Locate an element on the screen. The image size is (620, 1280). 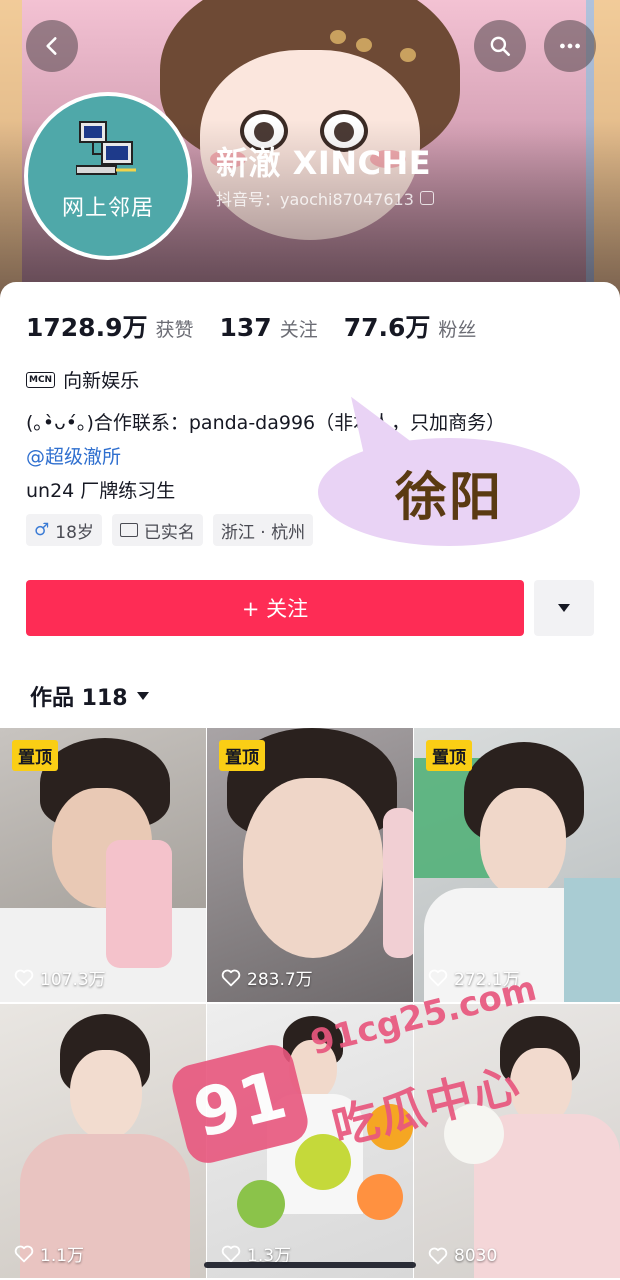
douyin-id: 抖音号：yaochi87047613 is located at coordinates (325, 198).